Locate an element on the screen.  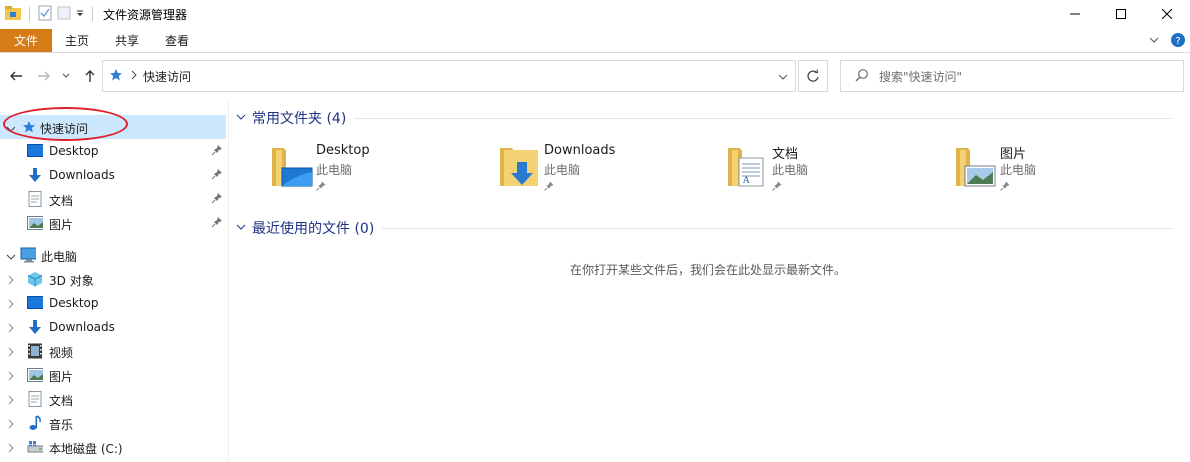
sidebar-item-label: Desktop is located at coordinates (74, 303).